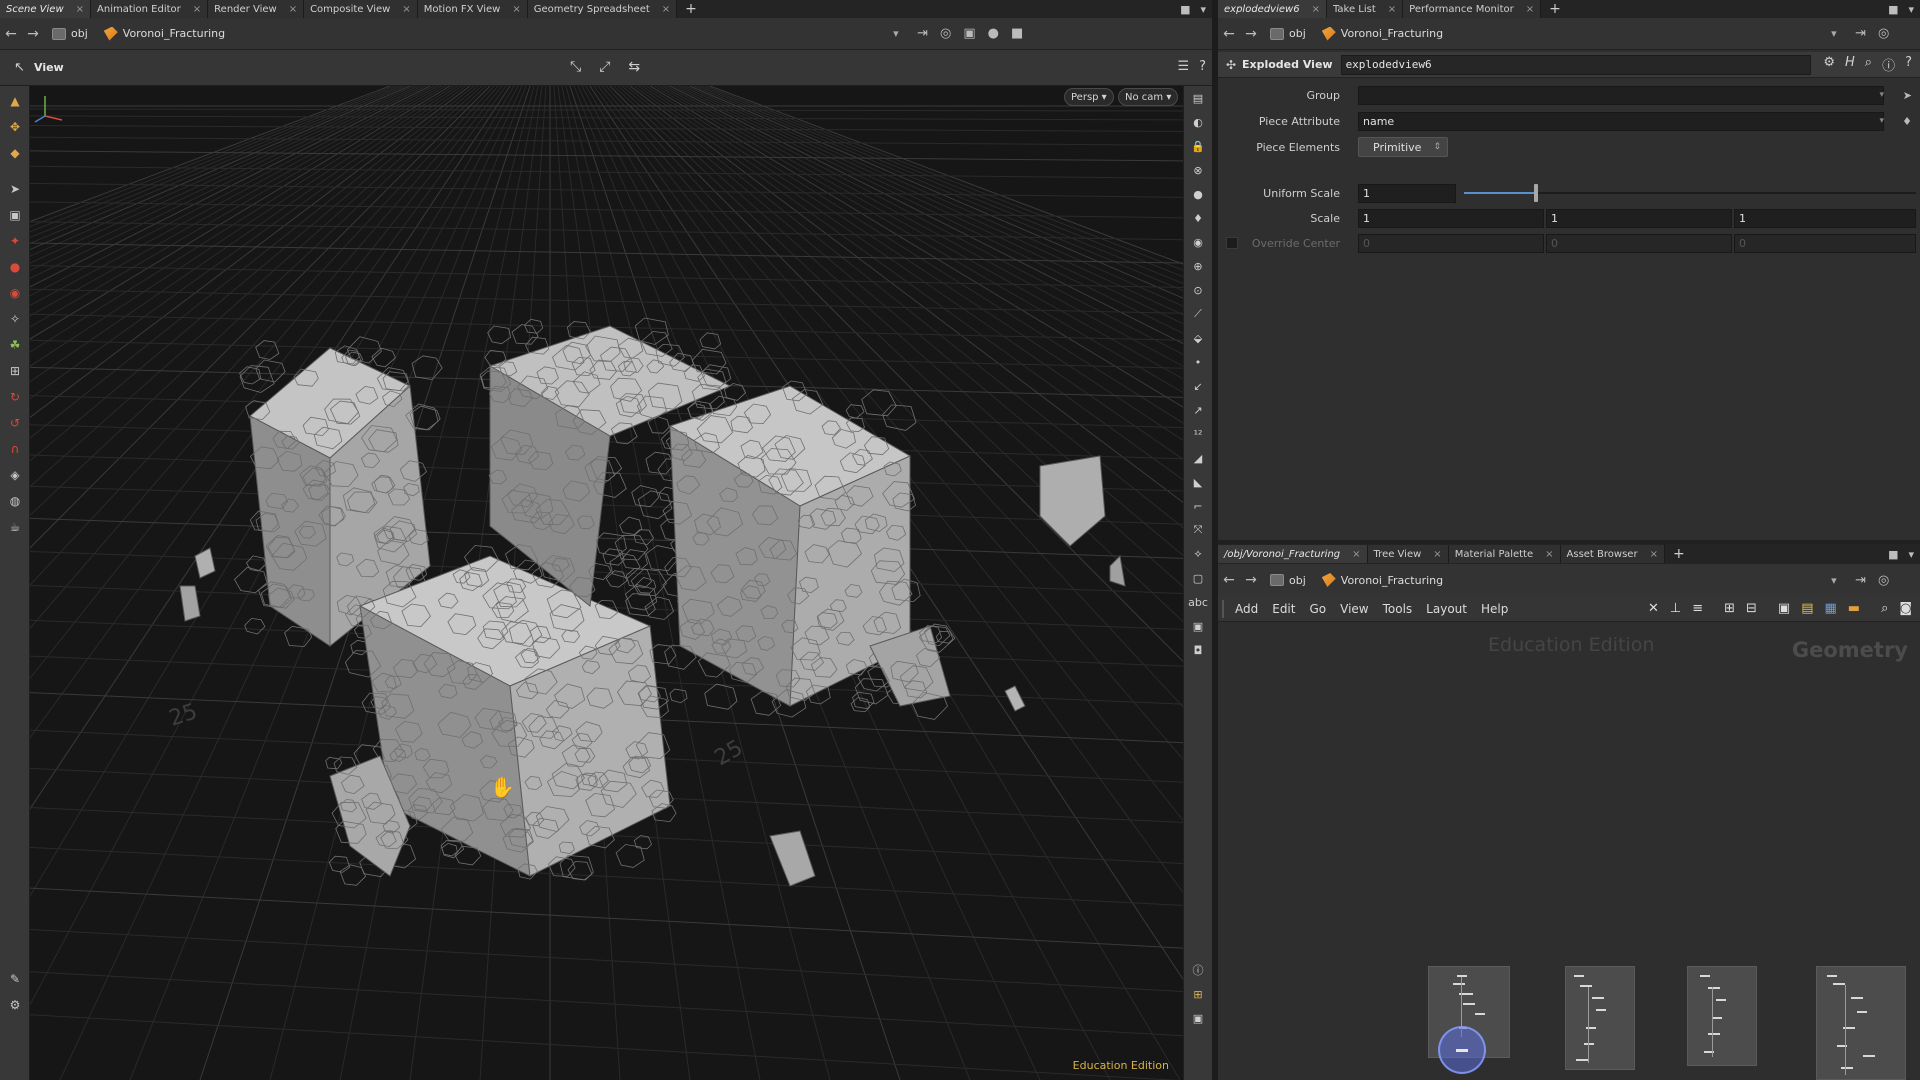 The height and width of the screenshot is (1080, 1920). I want to click on camera-tool-icon: ◈, so click(15, 475).